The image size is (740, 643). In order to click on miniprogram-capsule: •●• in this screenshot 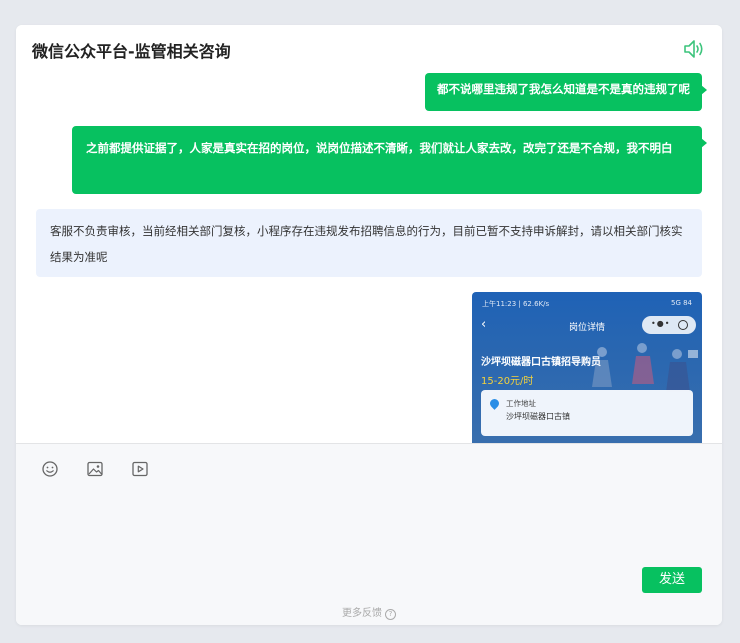, I will do `click(669, 325)`.